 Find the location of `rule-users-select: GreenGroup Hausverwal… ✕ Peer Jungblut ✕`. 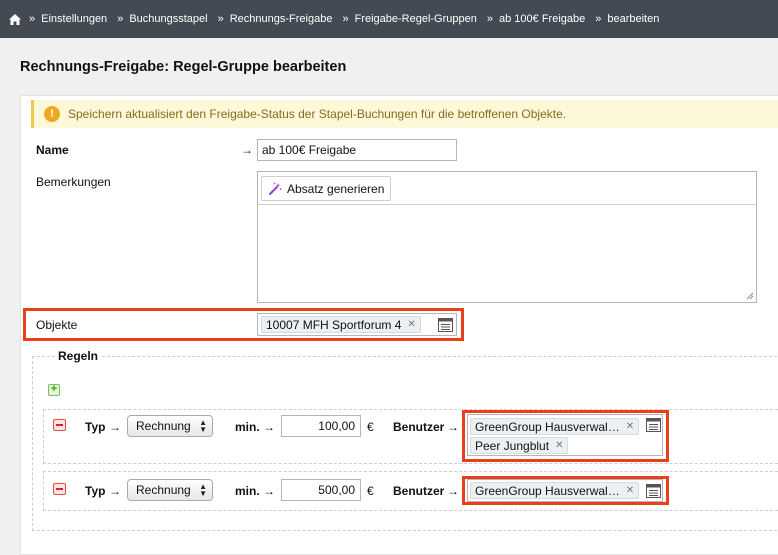

rule-users-select: GreenGroup Hausverwal… ✕ Peer Jungblut ✕ is located at coordinates (565, 435).